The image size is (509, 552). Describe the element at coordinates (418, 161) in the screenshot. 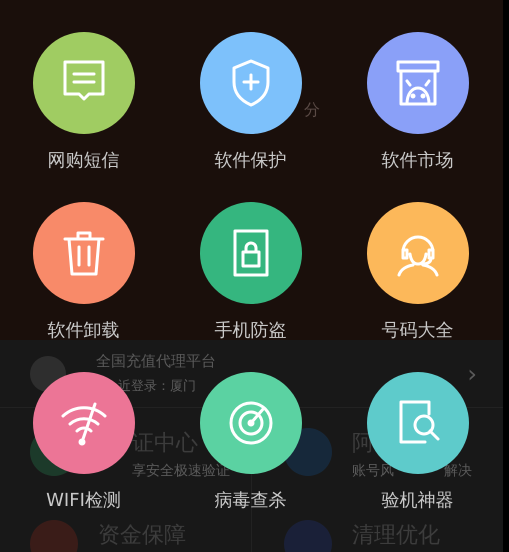

I see `menu-label: 软件市场` at that location.